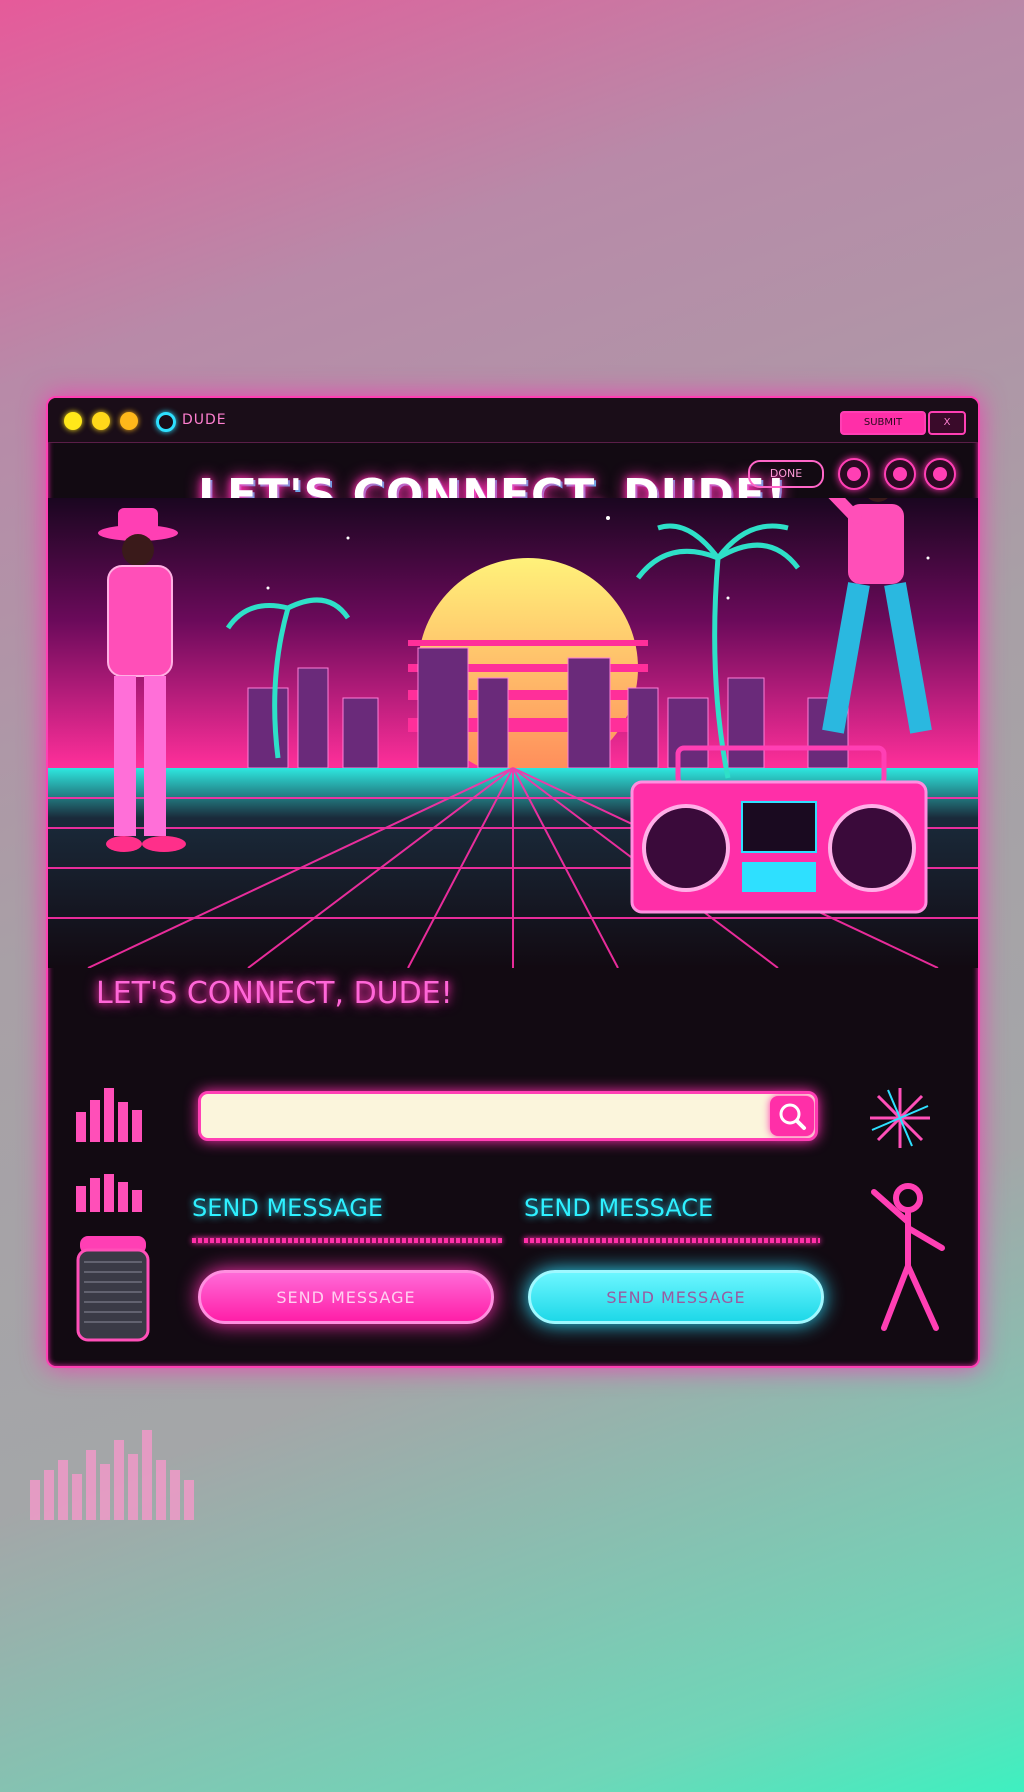 Image resolution: width=1024 pixels, height=1792 pixels. Describe the element at coordinates (204, 420) in the screenshot. I see `app-name: DUDE` at that location.